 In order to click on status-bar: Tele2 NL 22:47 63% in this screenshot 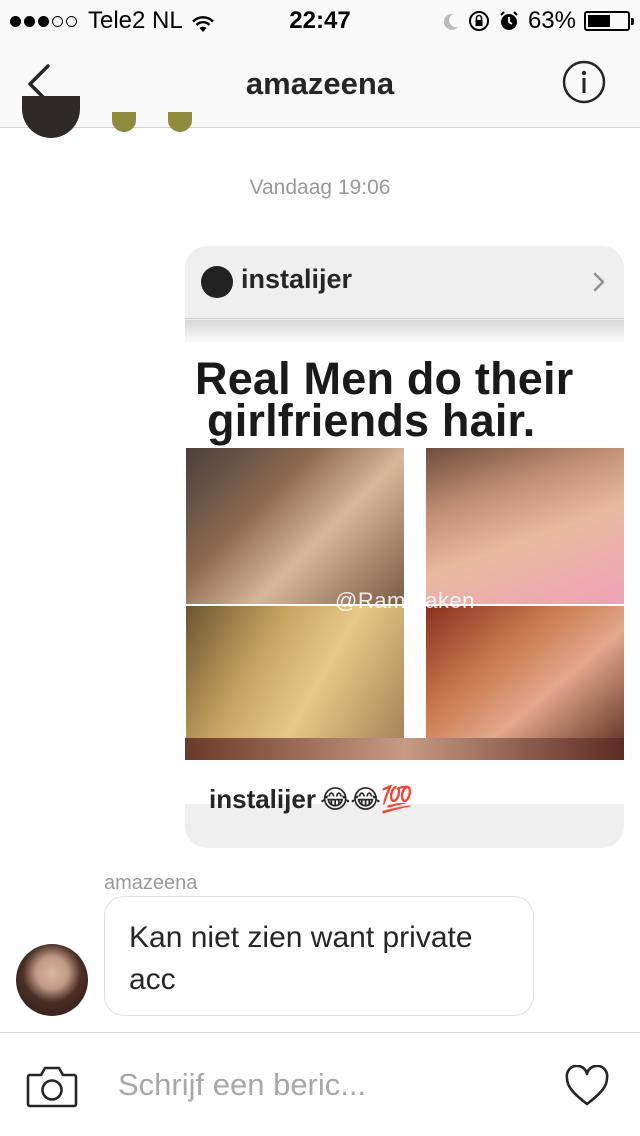, I will do `click(320, 20)`.